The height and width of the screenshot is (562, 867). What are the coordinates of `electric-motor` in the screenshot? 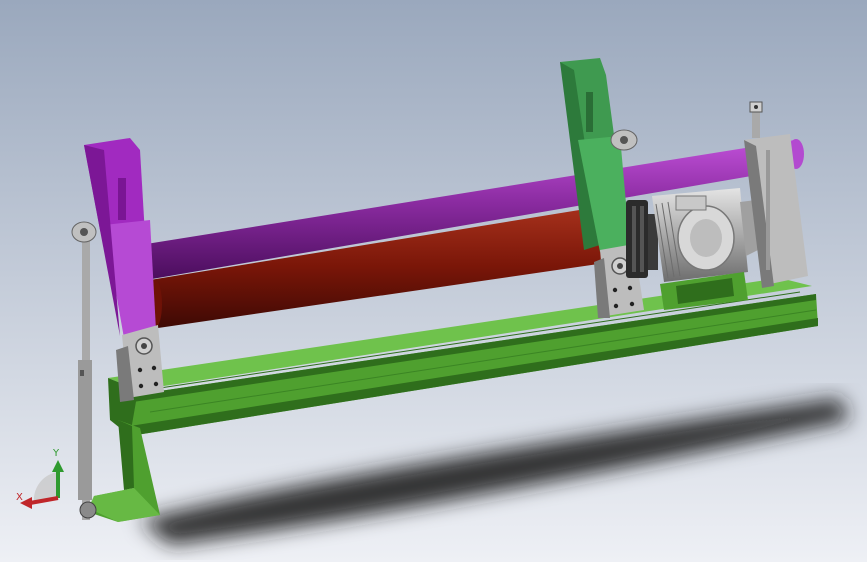 It's located at (705, 235).